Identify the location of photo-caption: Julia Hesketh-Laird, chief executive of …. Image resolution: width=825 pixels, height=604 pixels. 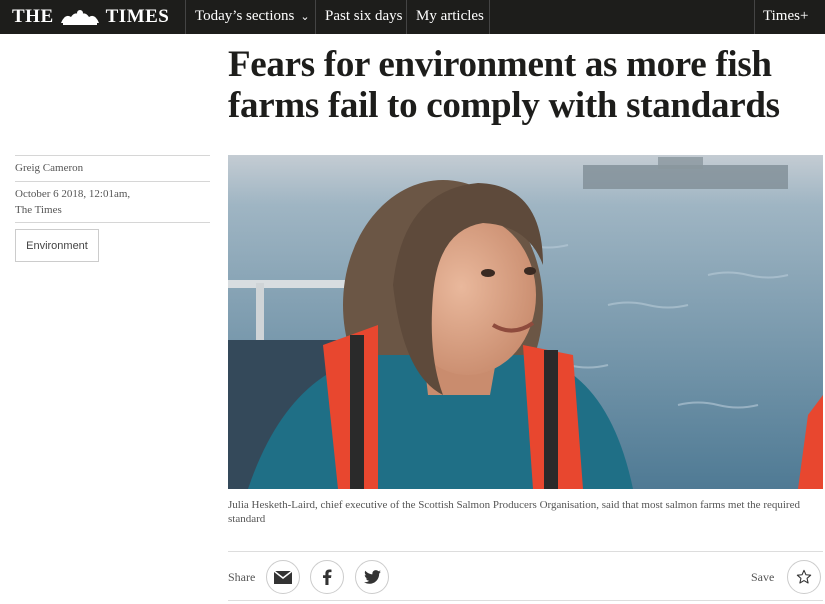
(514, 512).